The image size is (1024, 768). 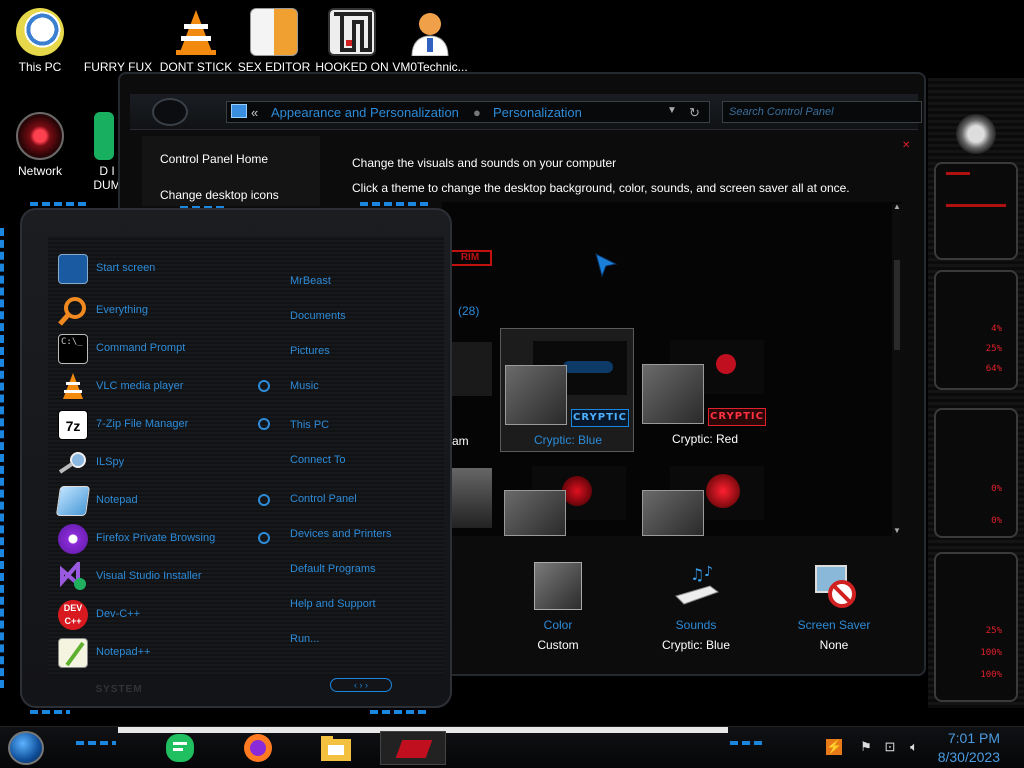 I want to click on back-forward-button, so click(x=170, y=112).